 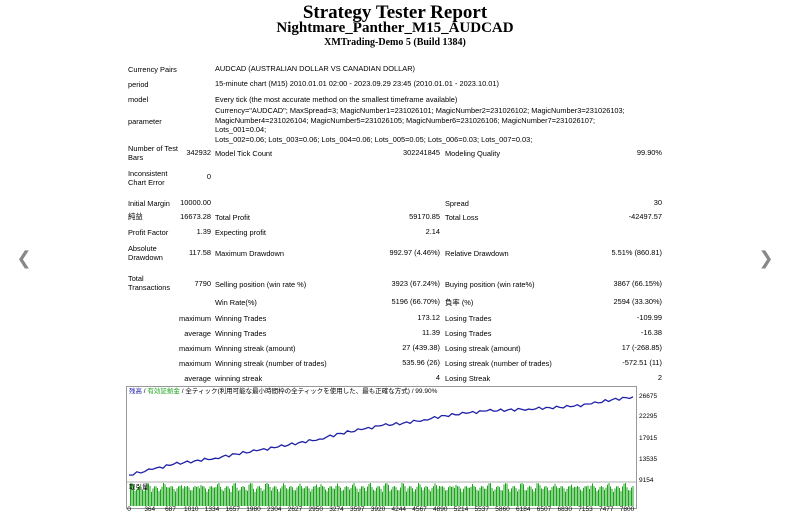 I want to click on spread-value: 30, so click(x=657, y=202).